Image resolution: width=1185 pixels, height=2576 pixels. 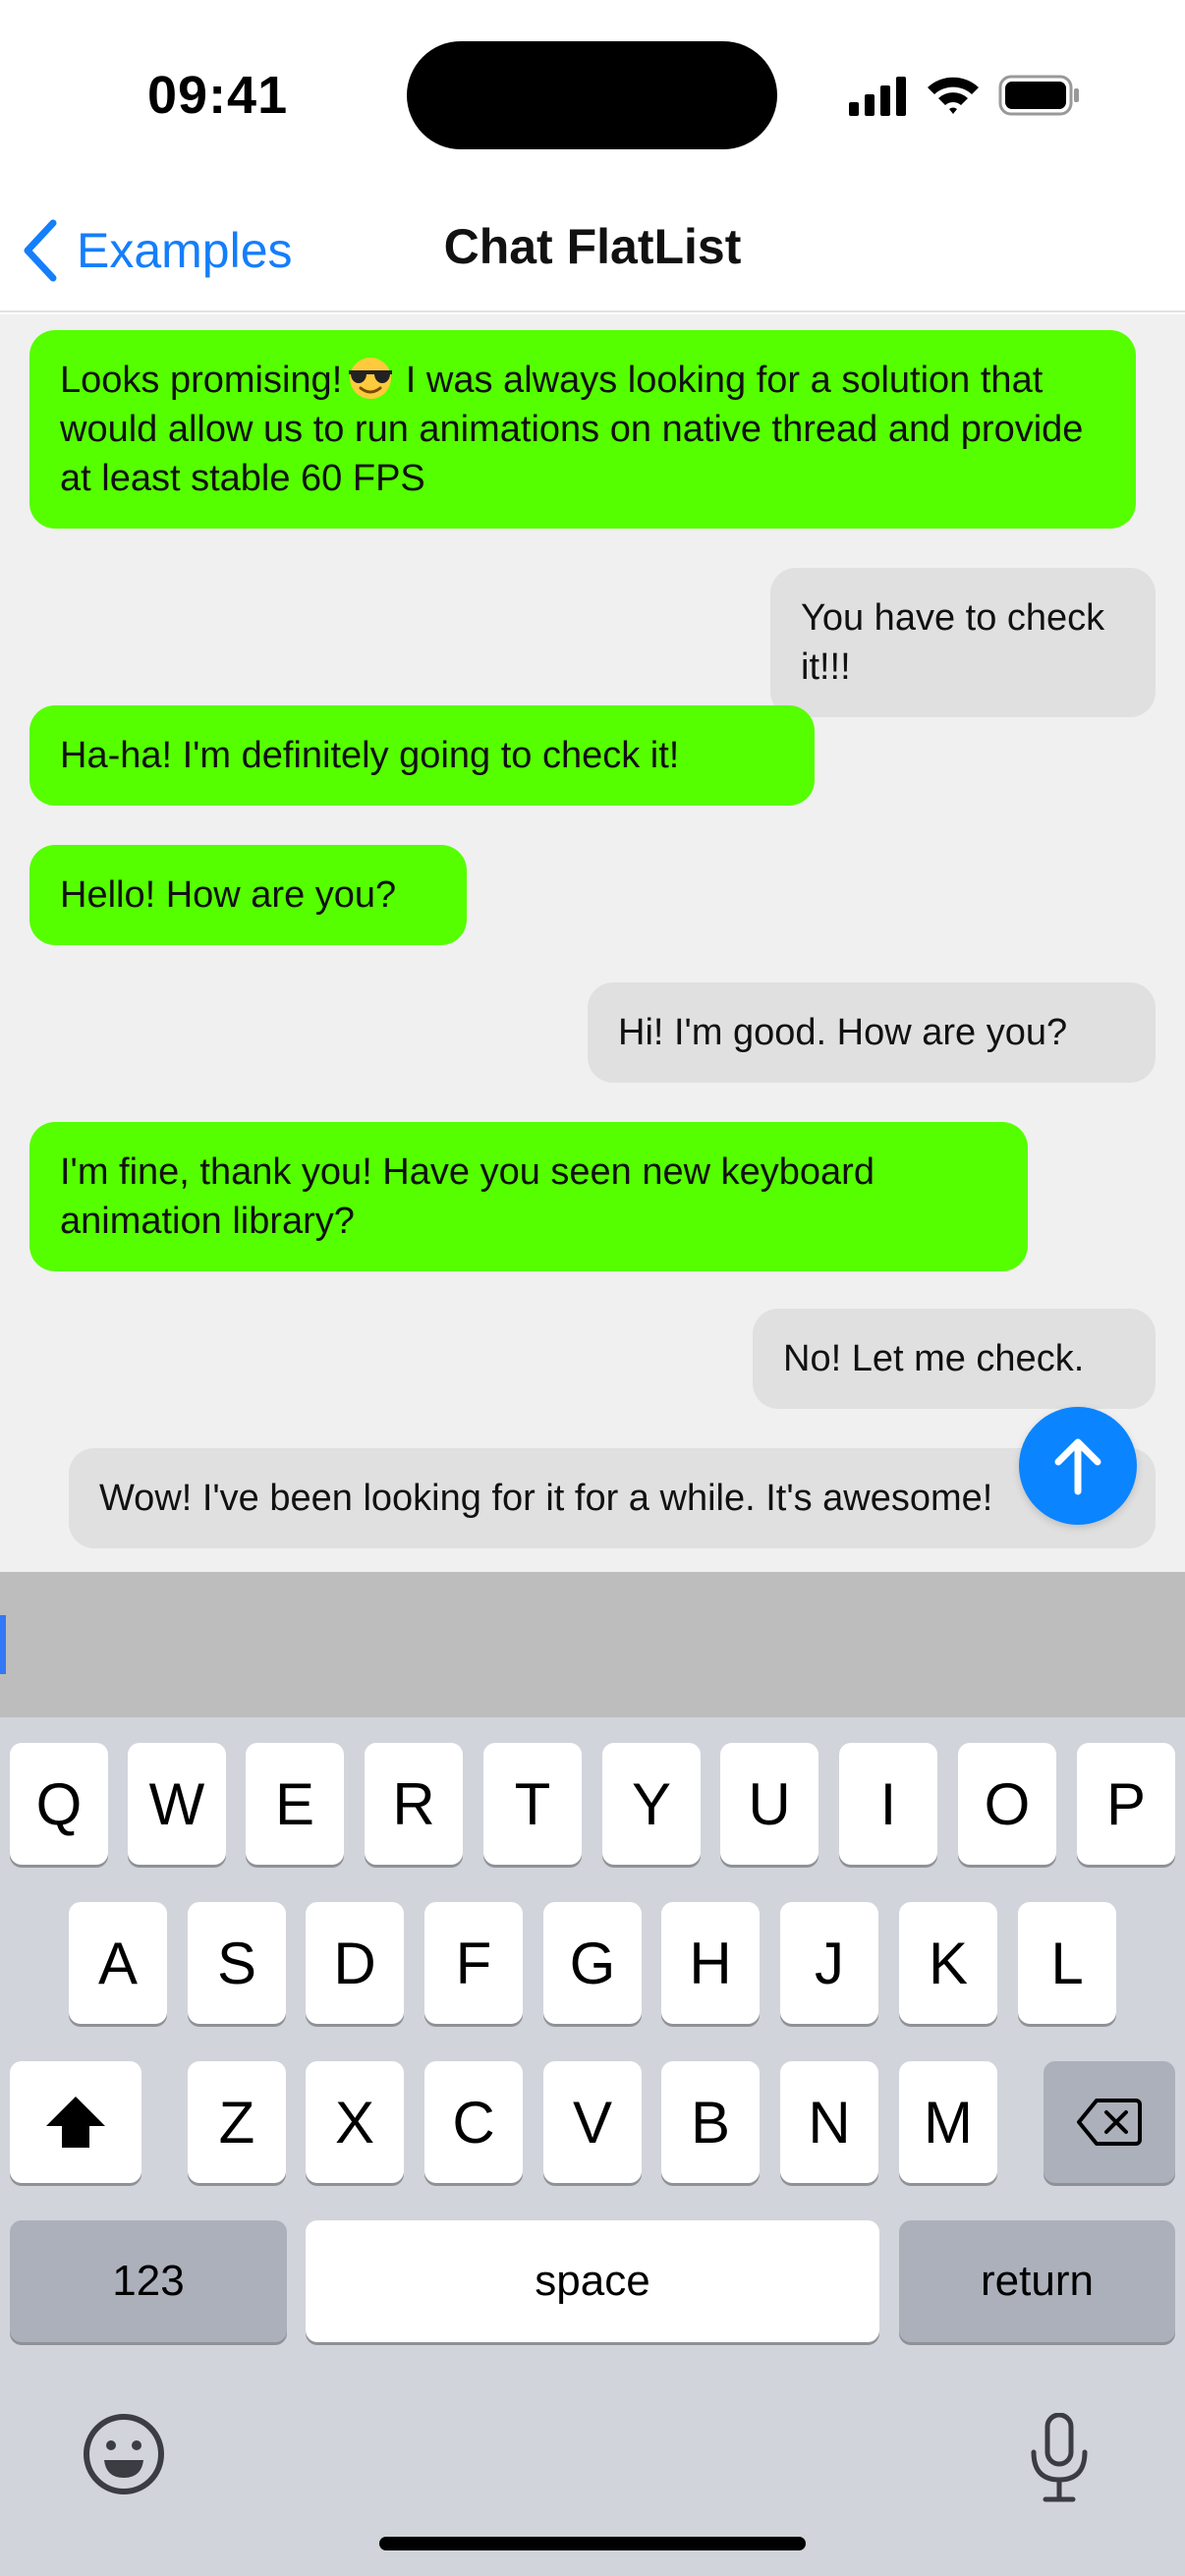 I want to click on key-j: J, so click(x=829, y=1963).